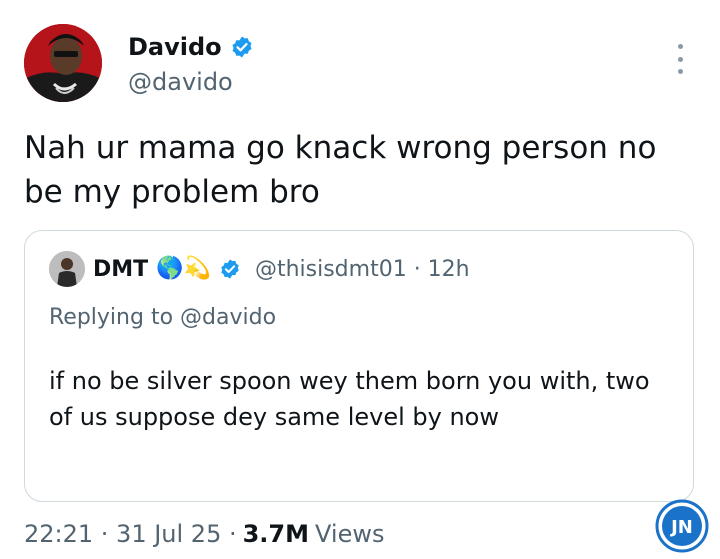 This screenshot has height=559, width=720. Describe the element at coordinates (350, 534) in the screenshot. I see `views-label: Views` at that location.